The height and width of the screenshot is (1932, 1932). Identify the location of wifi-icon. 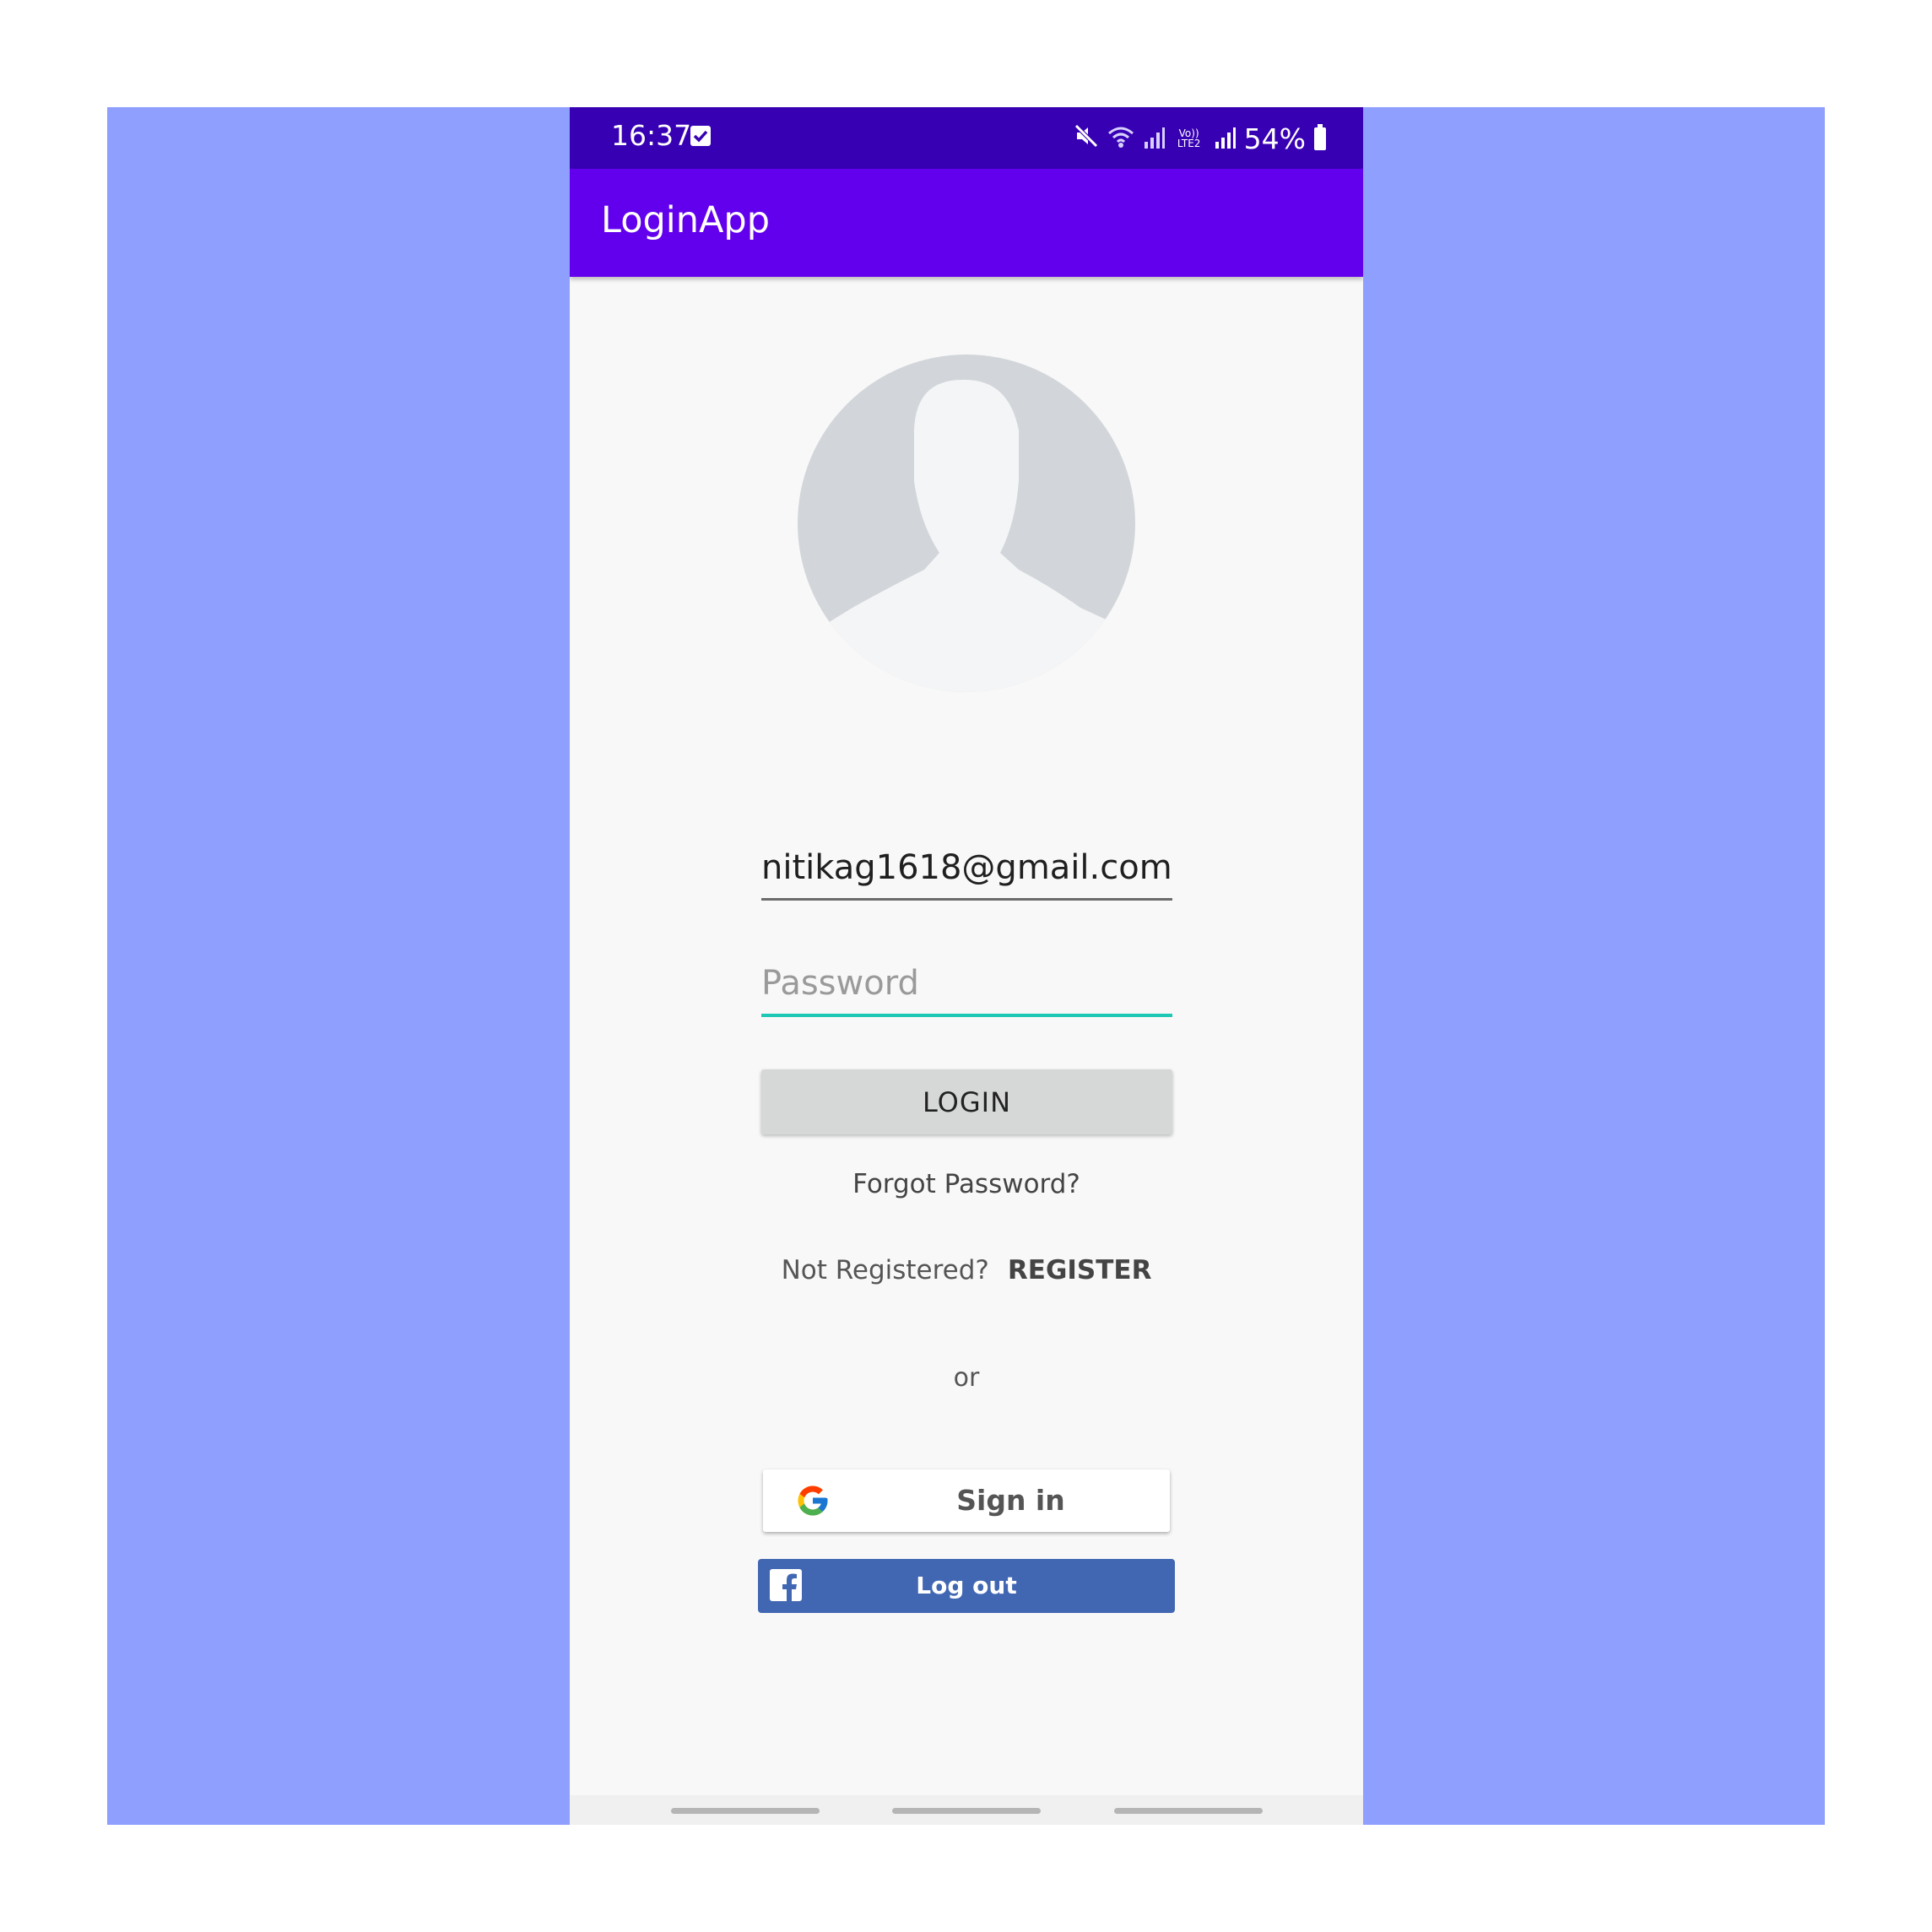
(1120, 138).